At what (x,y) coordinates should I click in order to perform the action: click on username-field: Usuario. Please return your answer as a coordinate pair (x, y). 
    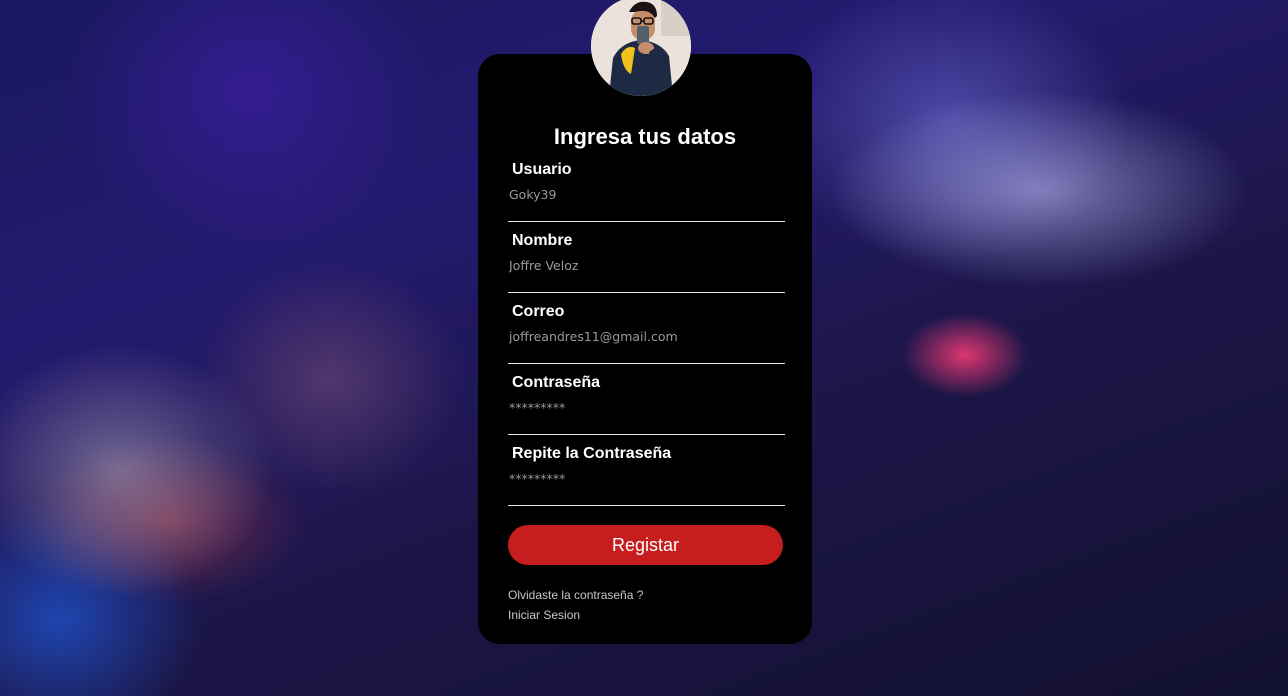
    Looking at the image, I should click on (646, 191).